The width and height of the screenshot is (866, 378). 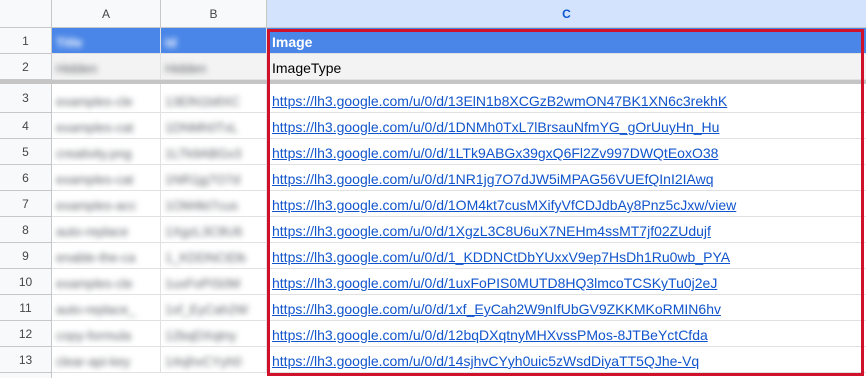 What do you see at coordinates (26, 230) in the screenshot?
I see `row-number: 8` at bounding box center [26, 230].